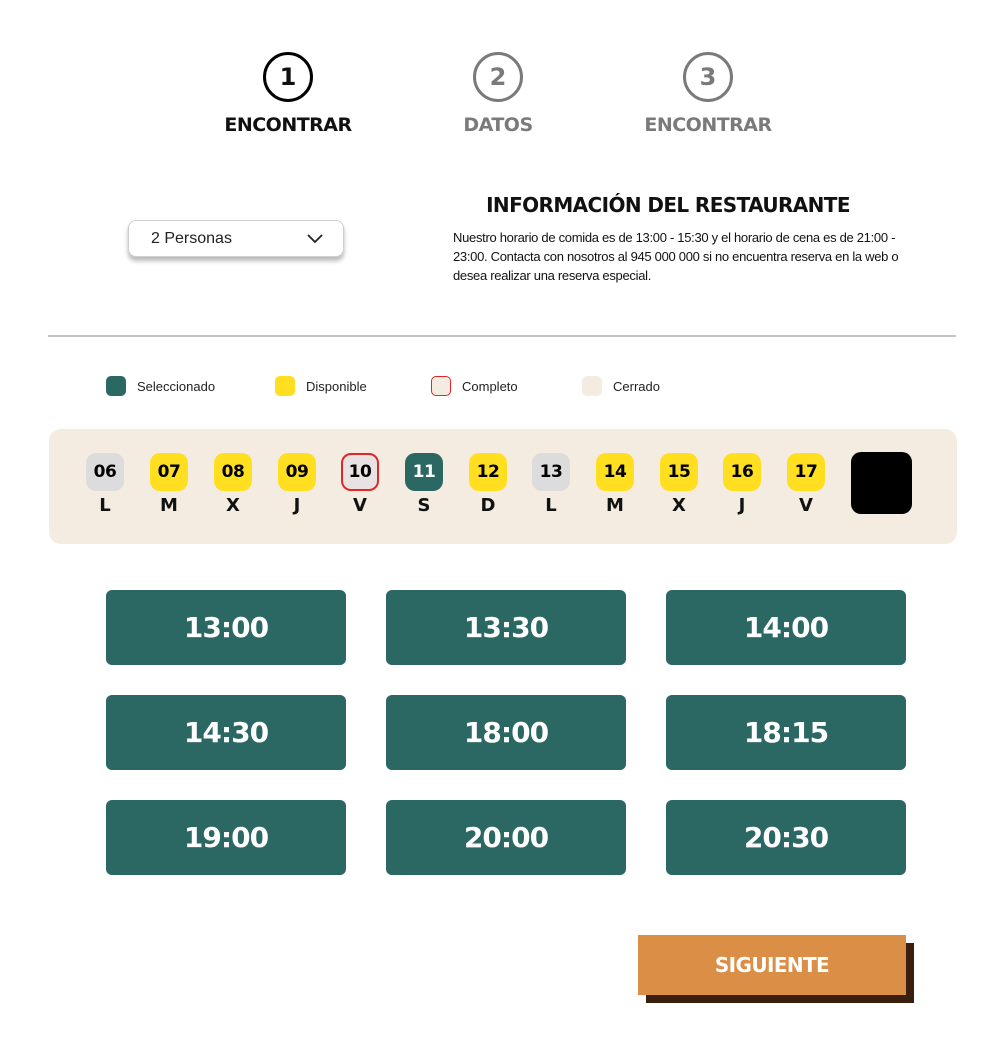 The height and width of the screenshot is (1042, 1006). I want to click on day-item: 08 X, so click(233, 484).